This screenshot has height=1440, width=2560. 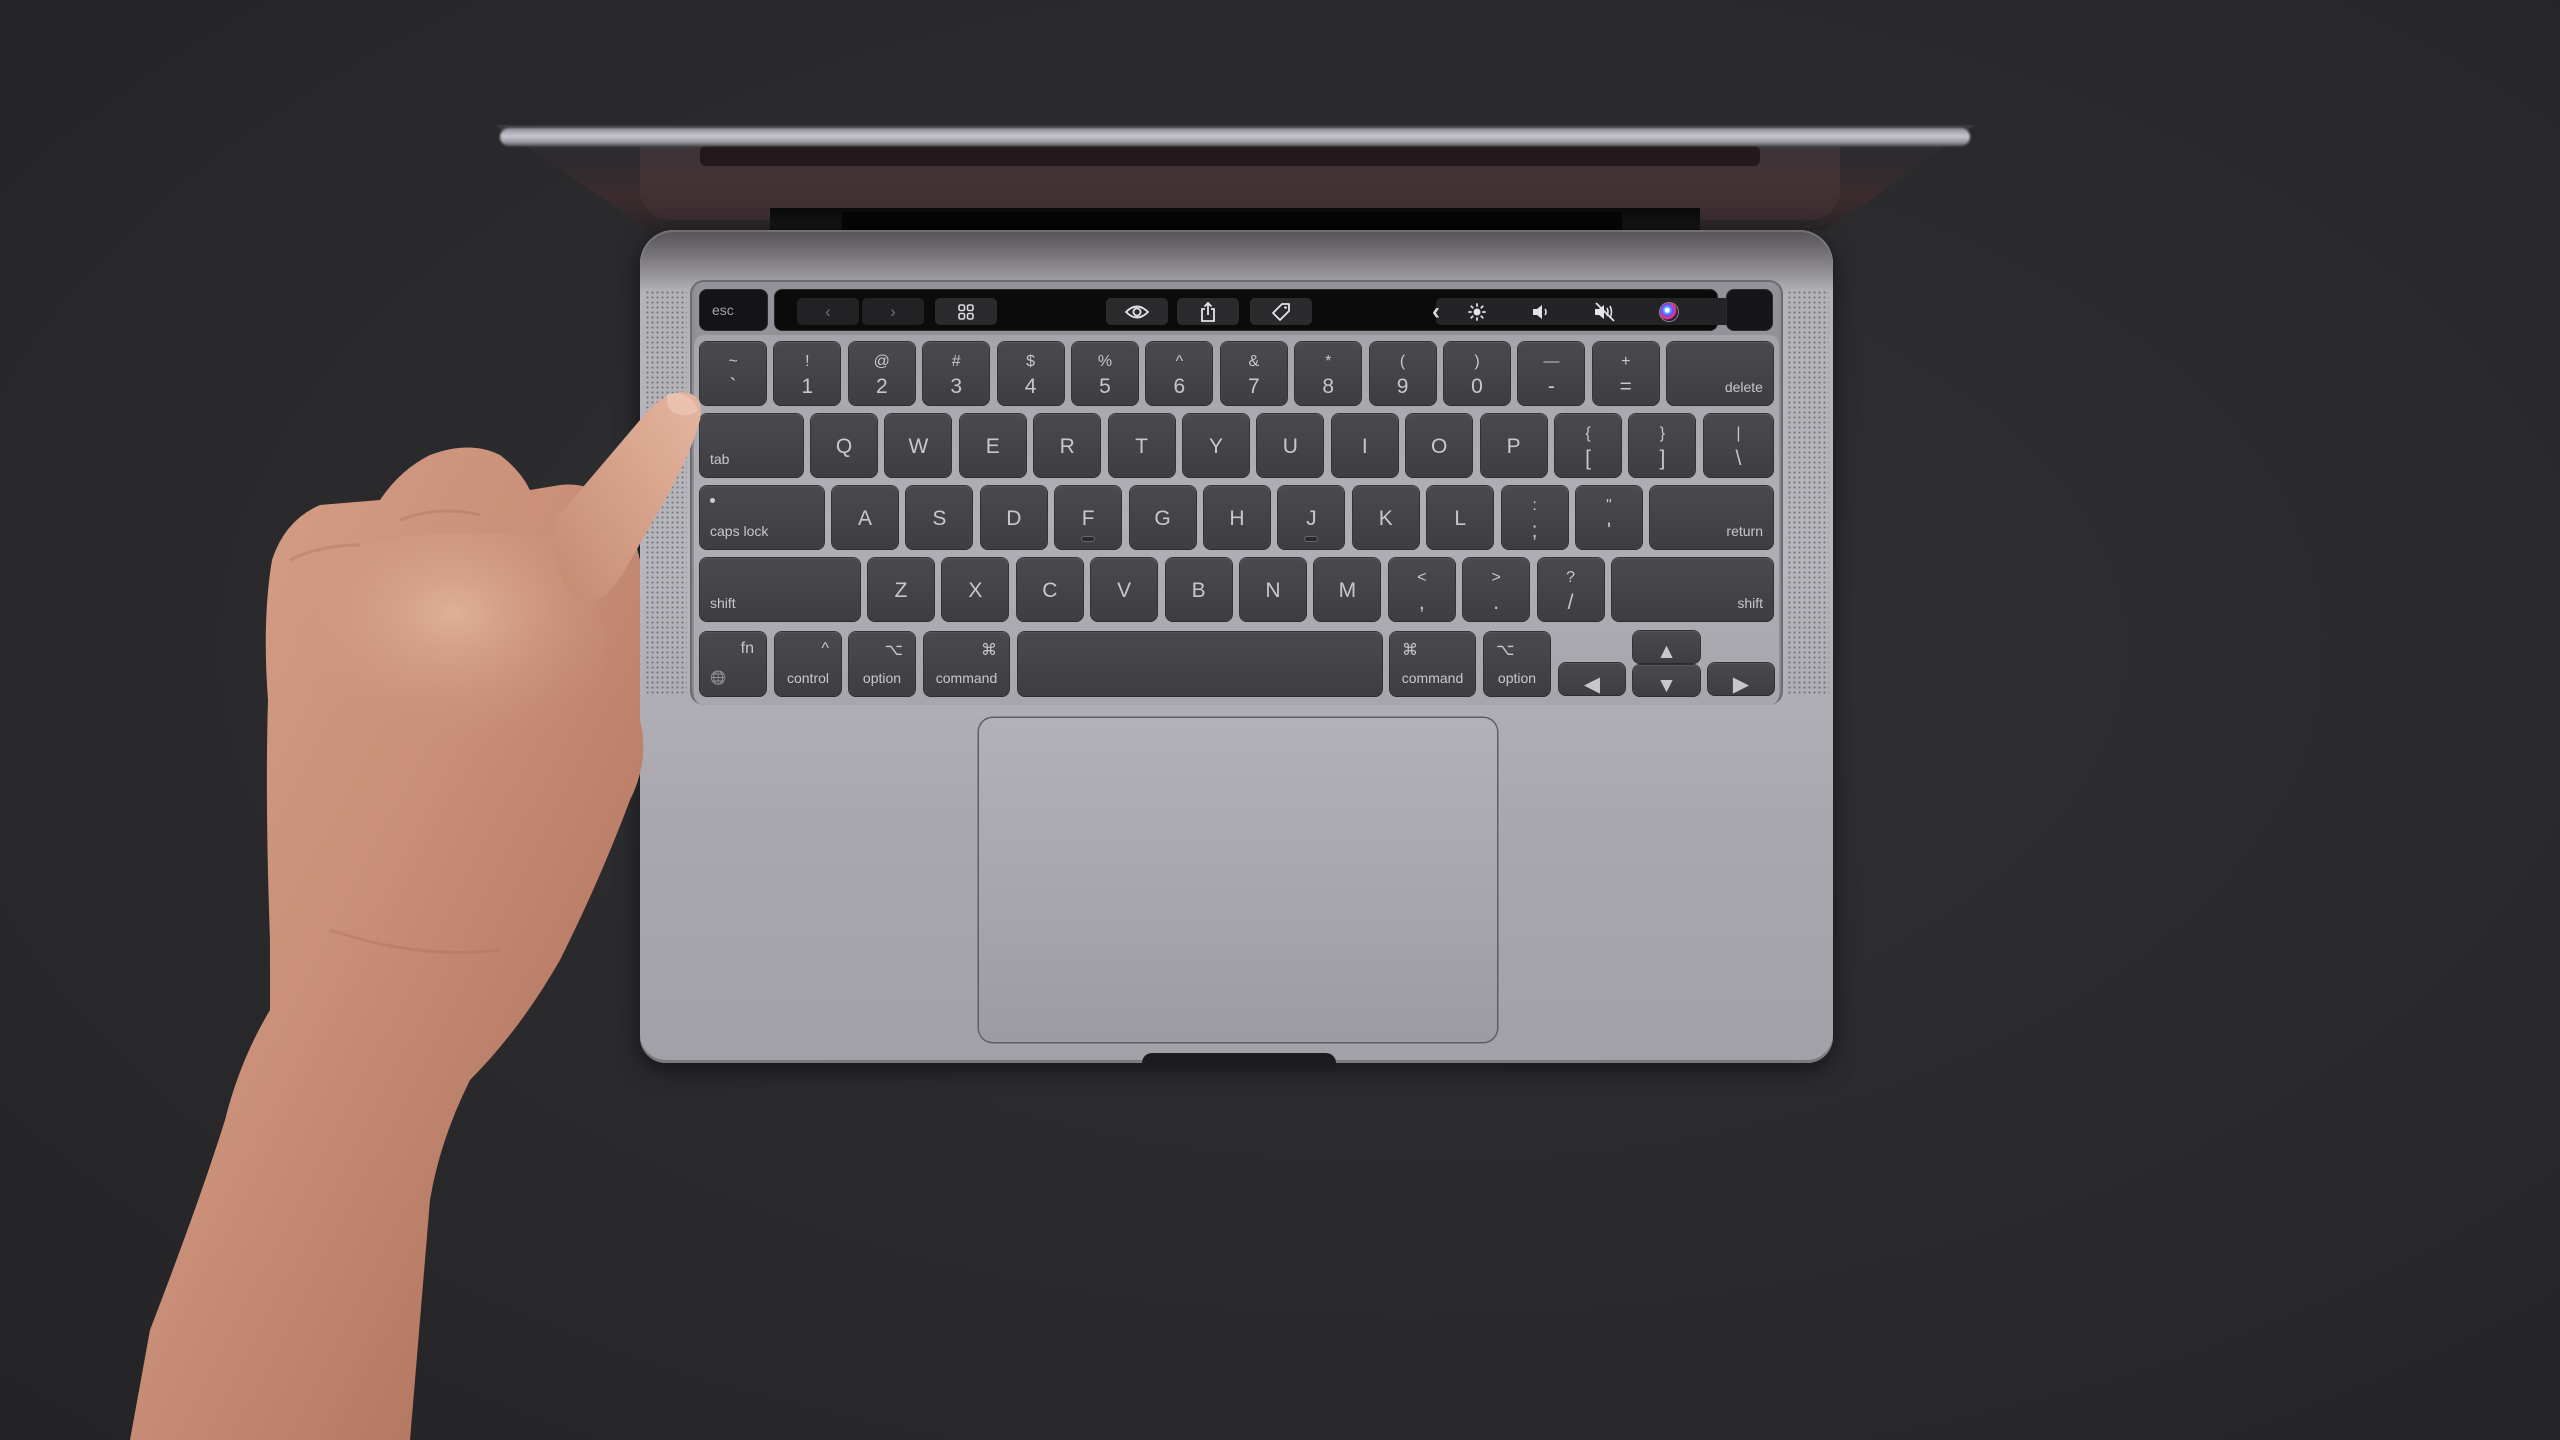 What do you see at coordinates (733, 310) in the screenshot?
I see `esc-key: esc` at bounding box center [733, 310].